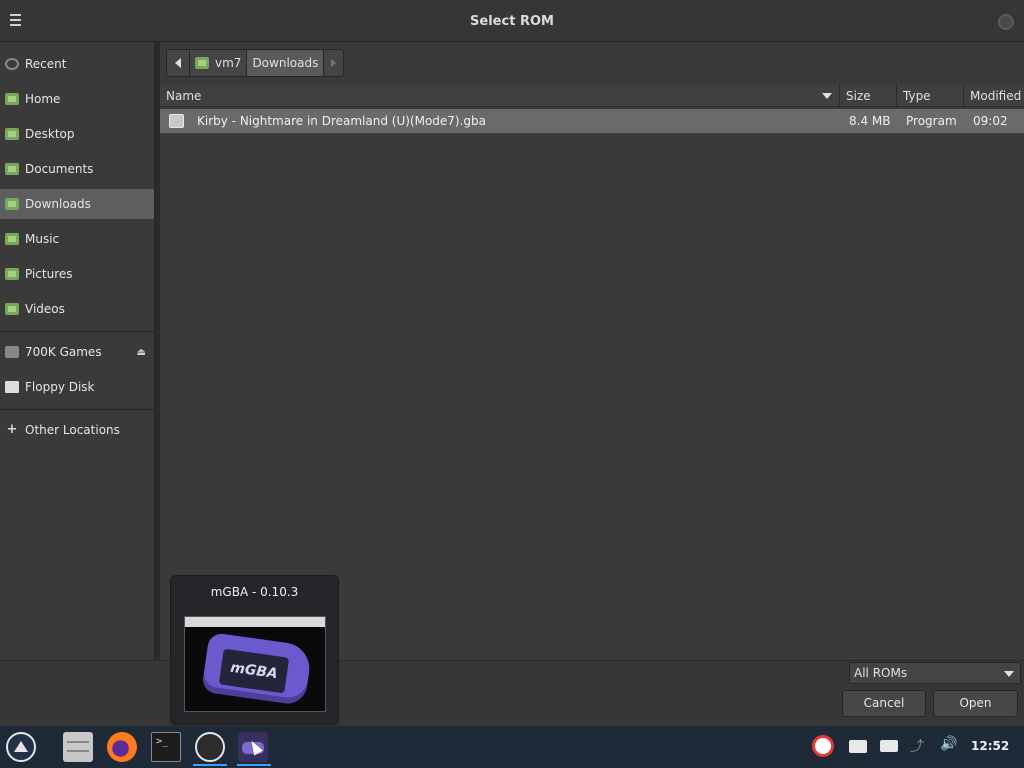  What do you see at coordinates (255, 664) in the screenshot?
I see `preview-thumbnail: mGBA` at bounding box center [255, 664].